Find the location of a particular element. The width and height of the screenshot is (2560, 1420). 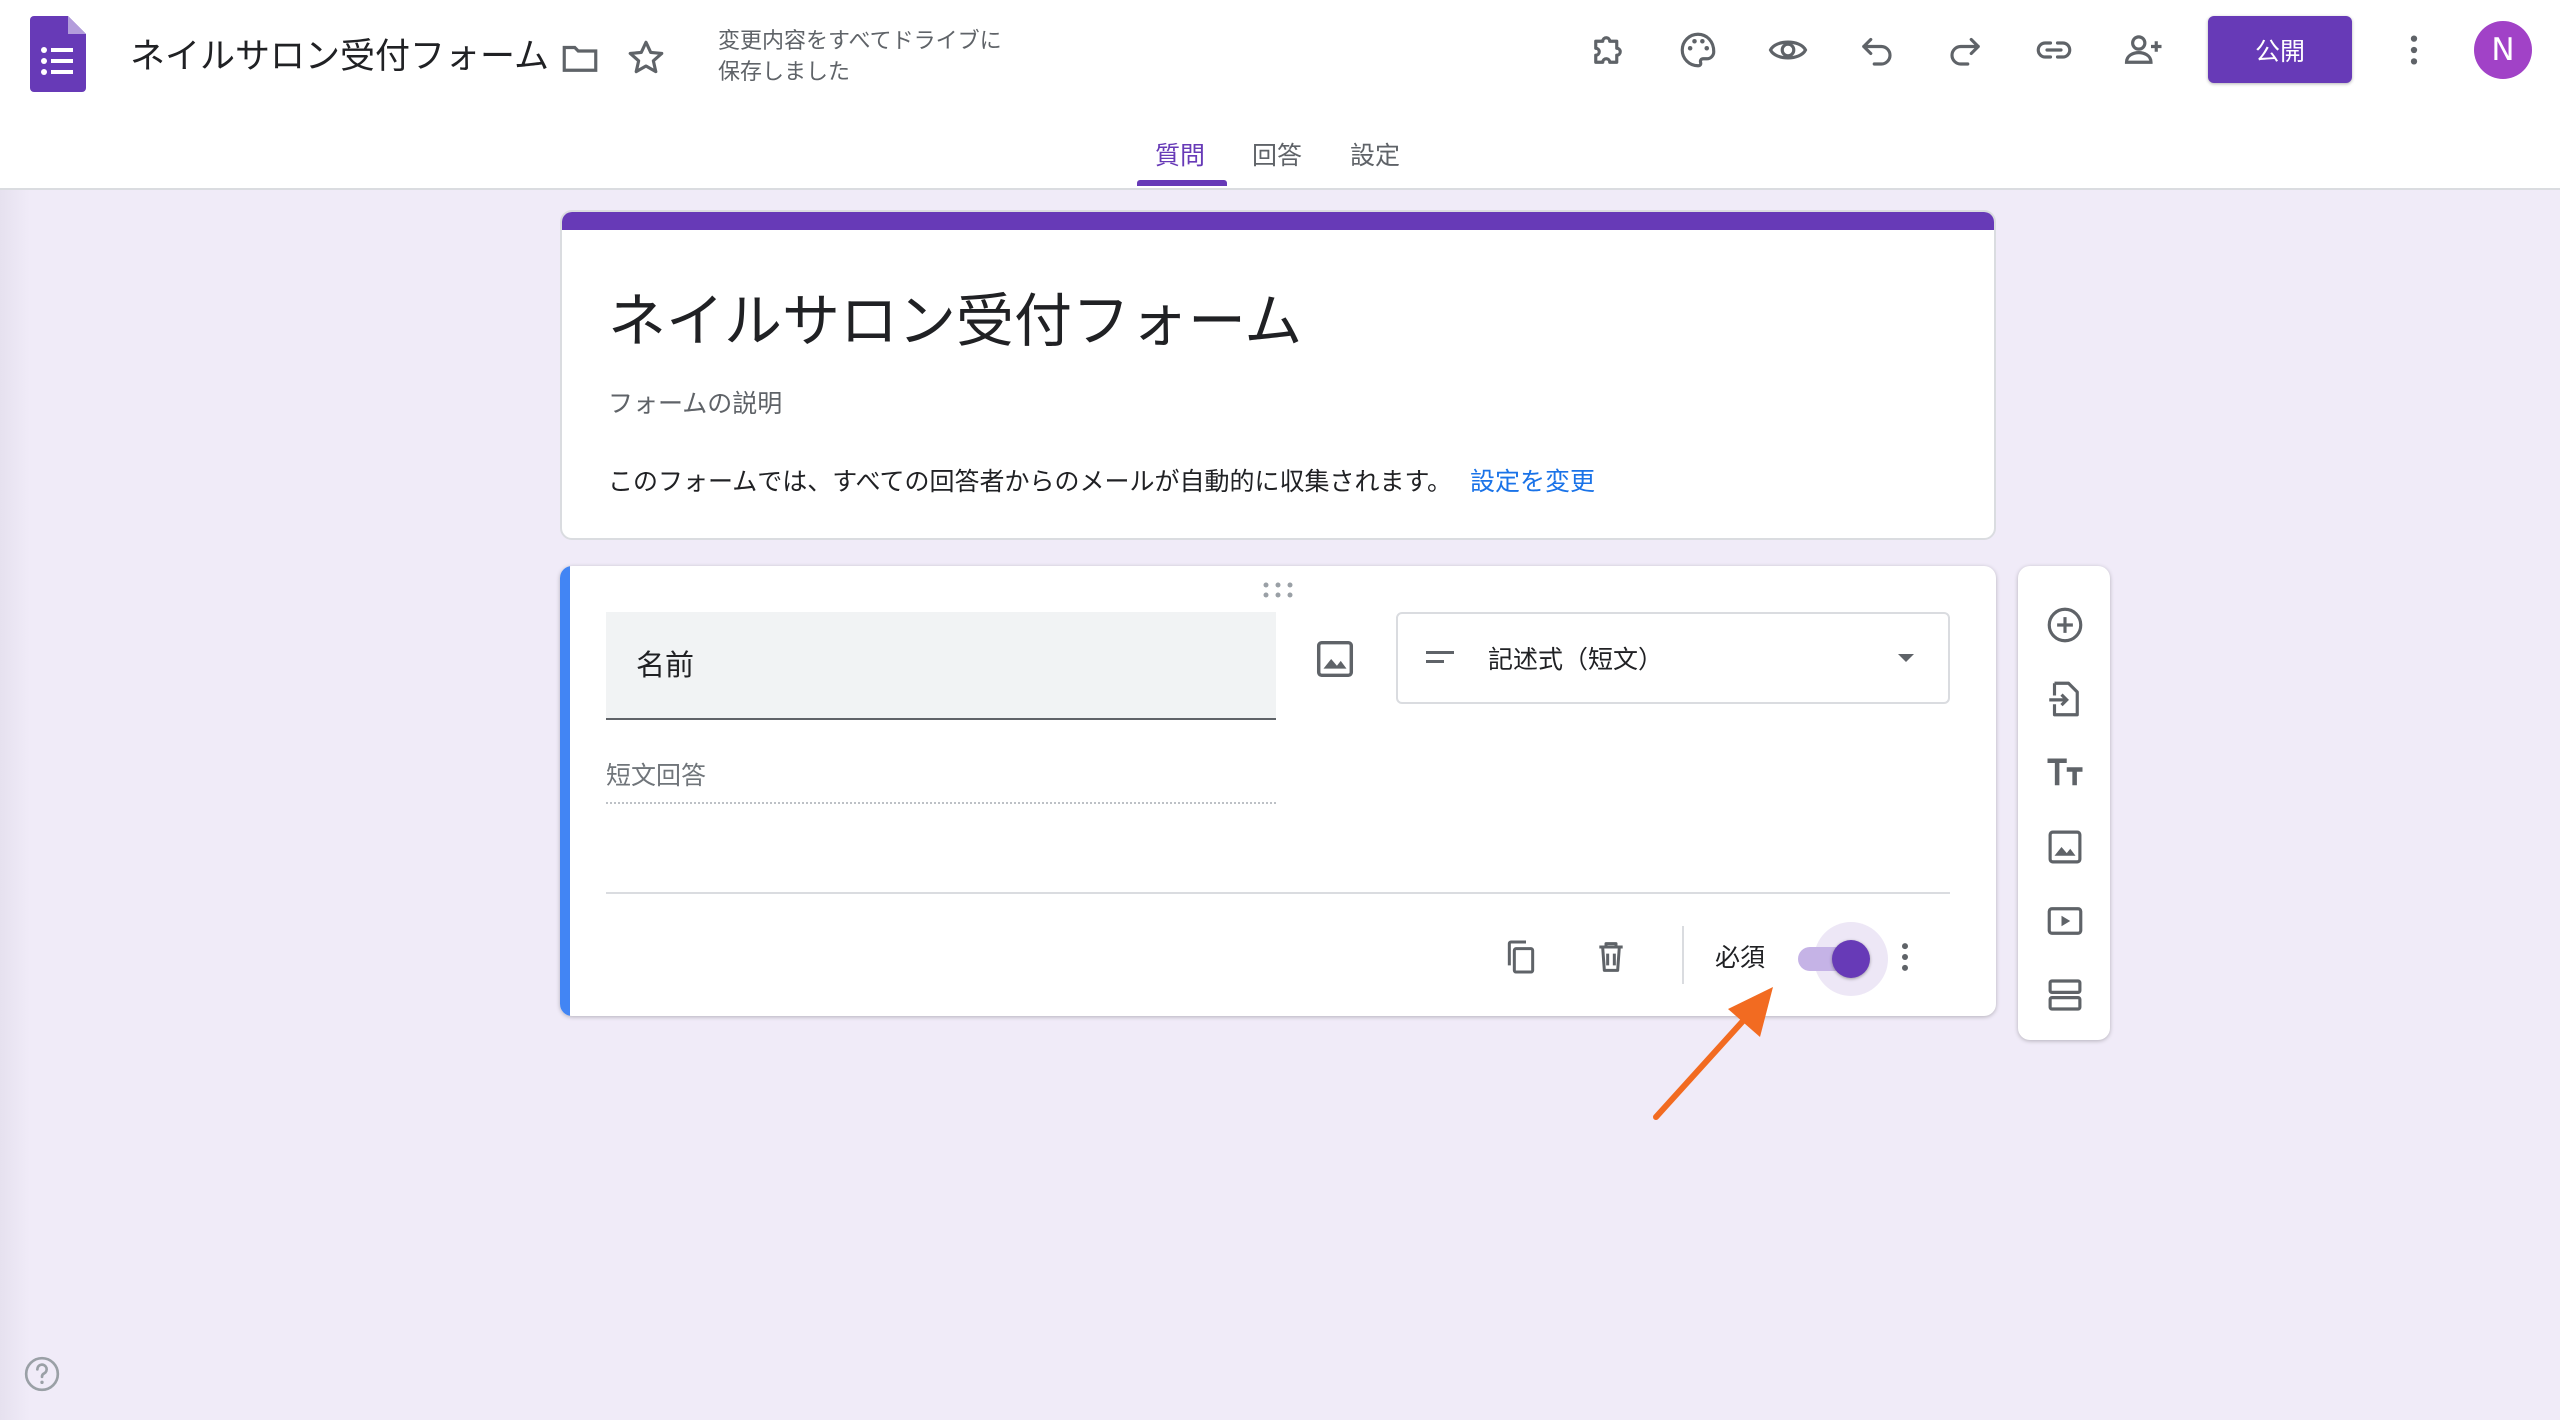

save-status: 変更内容をすべてドライブに 保存しました is located at coordinates (878, 57).